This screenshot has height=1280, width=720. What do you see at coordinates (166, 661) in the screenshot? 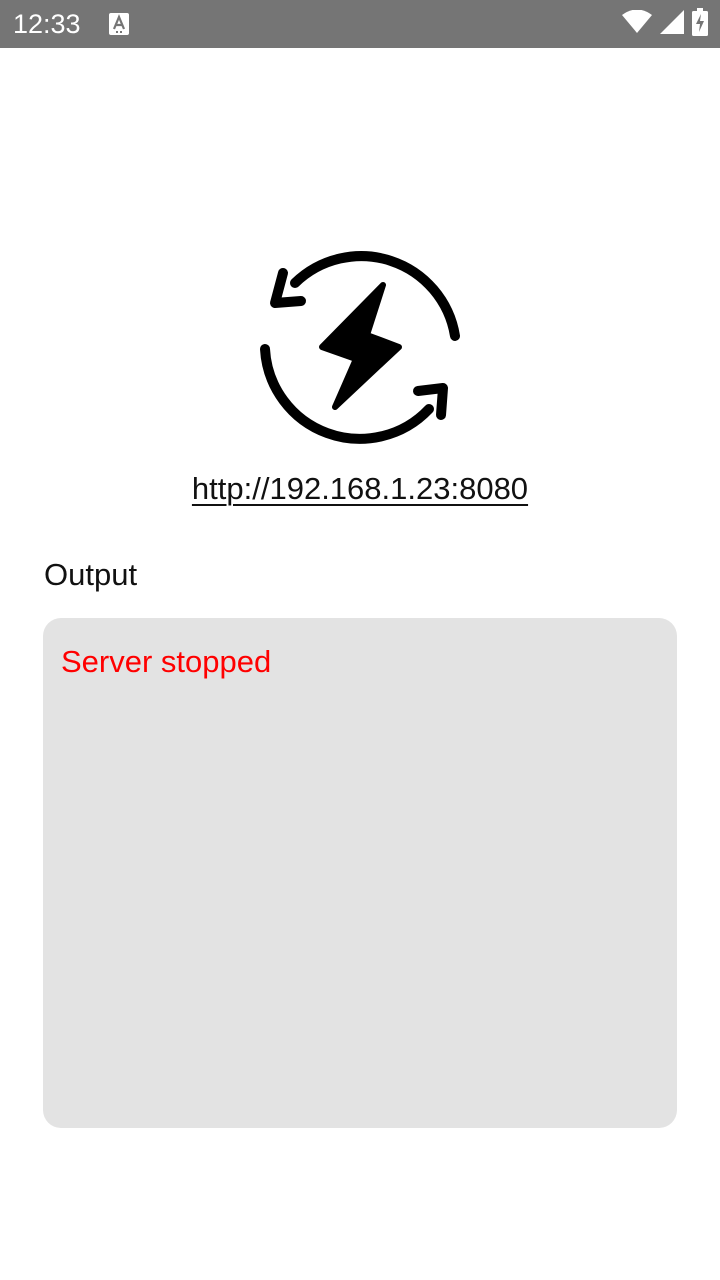
I see `output-log-text: Server stopped` at bounding box center [166, 661].